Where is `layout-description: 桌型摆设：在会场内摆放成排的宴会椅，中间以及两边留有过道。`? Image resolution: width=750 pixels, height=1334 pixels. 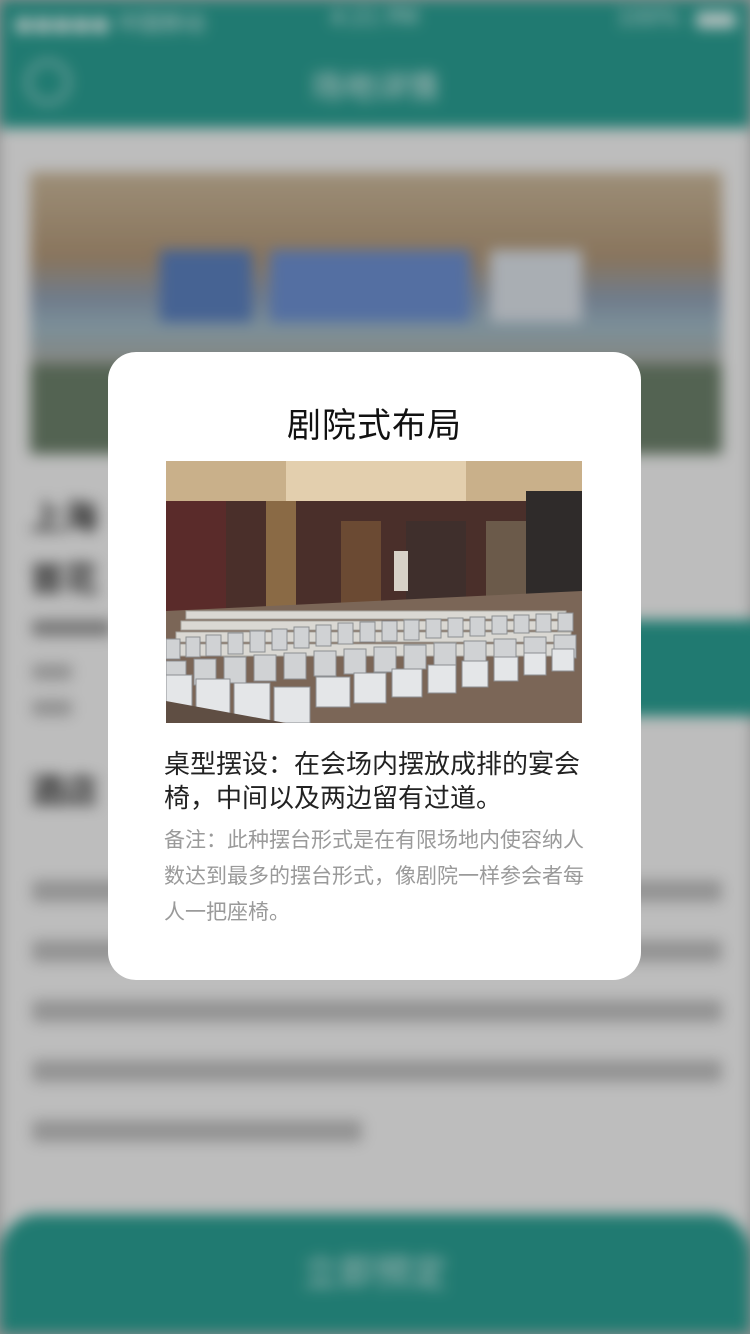
layout-description: 桌型摆设：在会场内摆放成排的宴会椅，中间以及两边留有过道。 is located at coordinates (372, 782).